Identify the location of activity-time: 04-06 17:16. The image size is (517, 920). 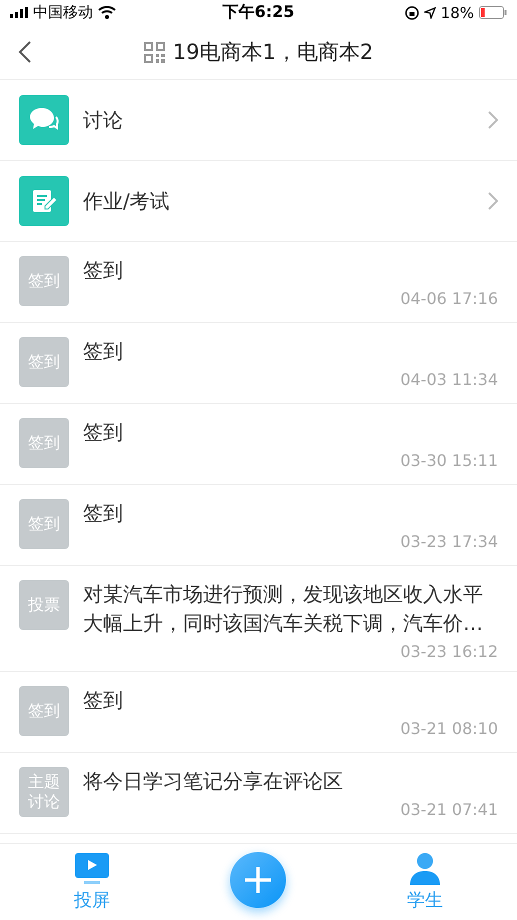
(449, 298).